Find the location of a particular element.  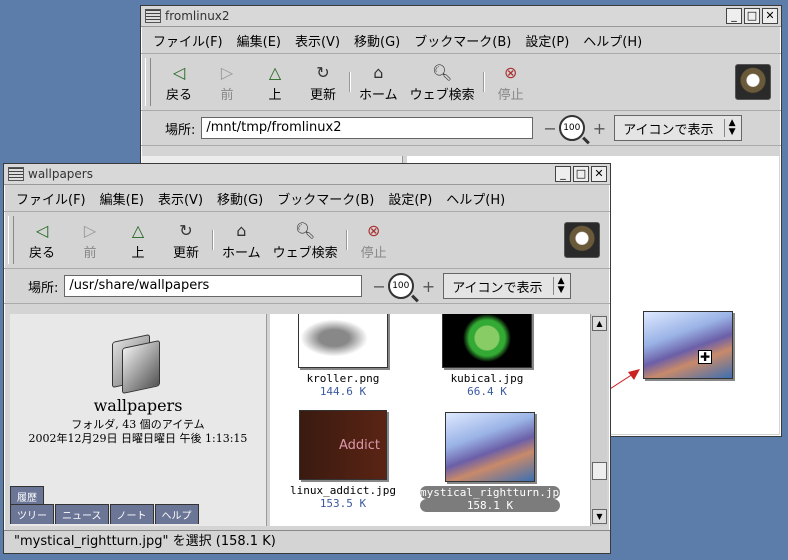

file-item: kubical.jpg 66.4 K is located at coordinates (487, 356).